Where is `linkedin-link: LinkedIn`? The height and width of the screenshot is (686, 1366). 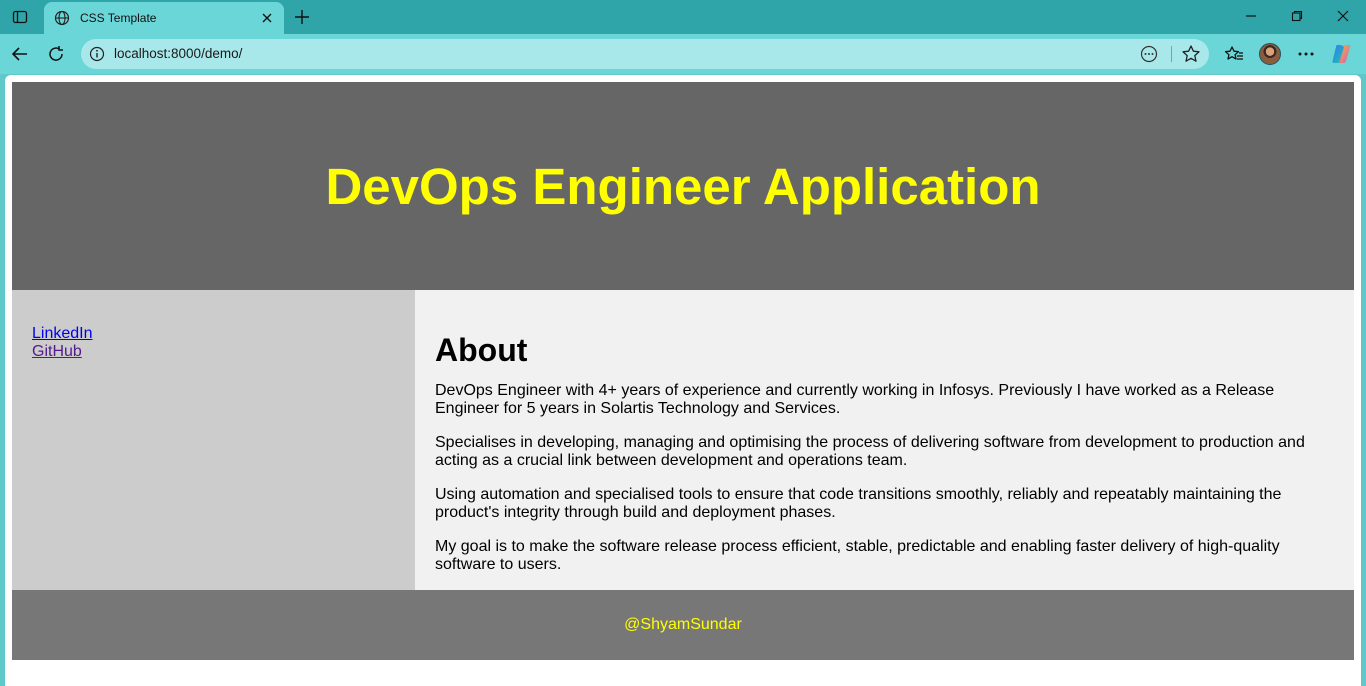 linkedin-link: LinkedIn is located at coordinates (213, 334).